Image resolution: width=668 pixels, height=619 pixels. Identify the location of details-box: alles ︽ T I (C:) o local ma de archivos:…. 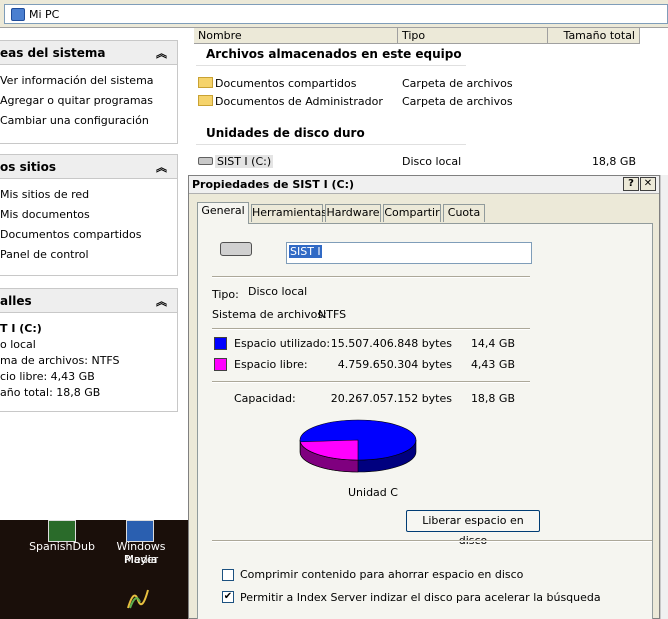
(89, 350).